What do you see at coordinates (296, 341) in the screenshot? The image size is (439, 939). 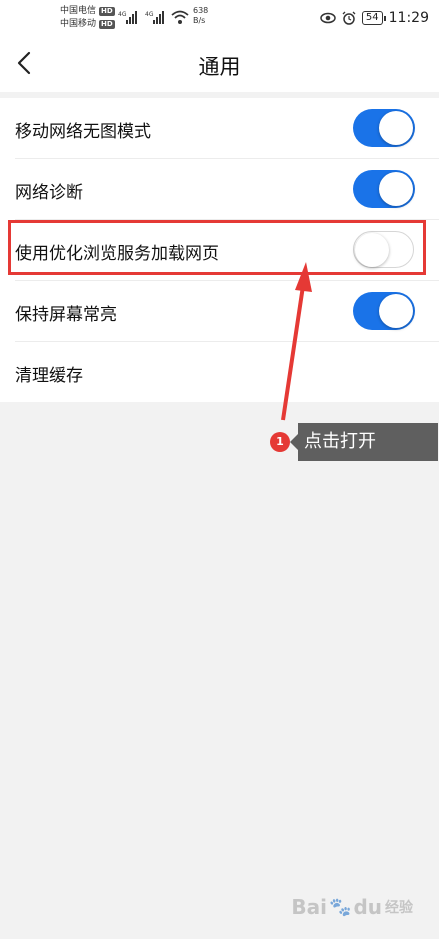 I see `annotation-arrow-icon` at bounding box center [296, 341].